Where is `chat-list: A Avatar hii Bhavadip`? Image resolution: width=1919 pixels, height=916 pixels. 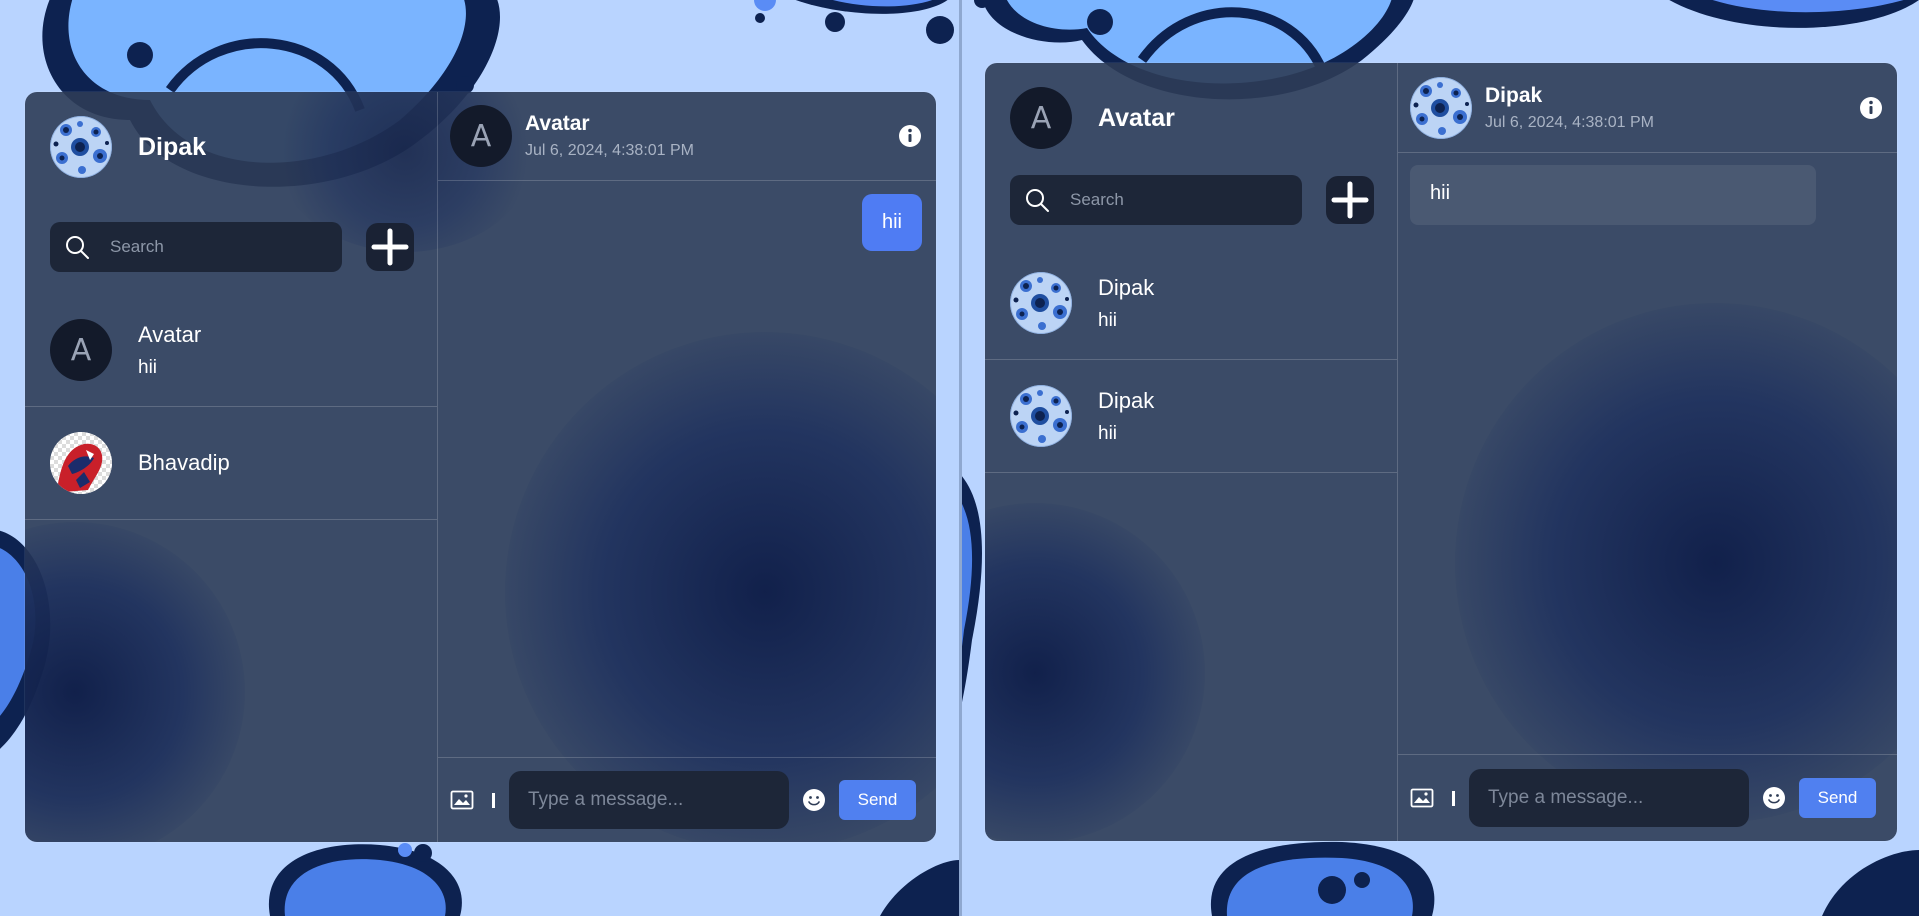 chat-list: A Avatar hii Bhavadip is located at coordinates (231, 407).